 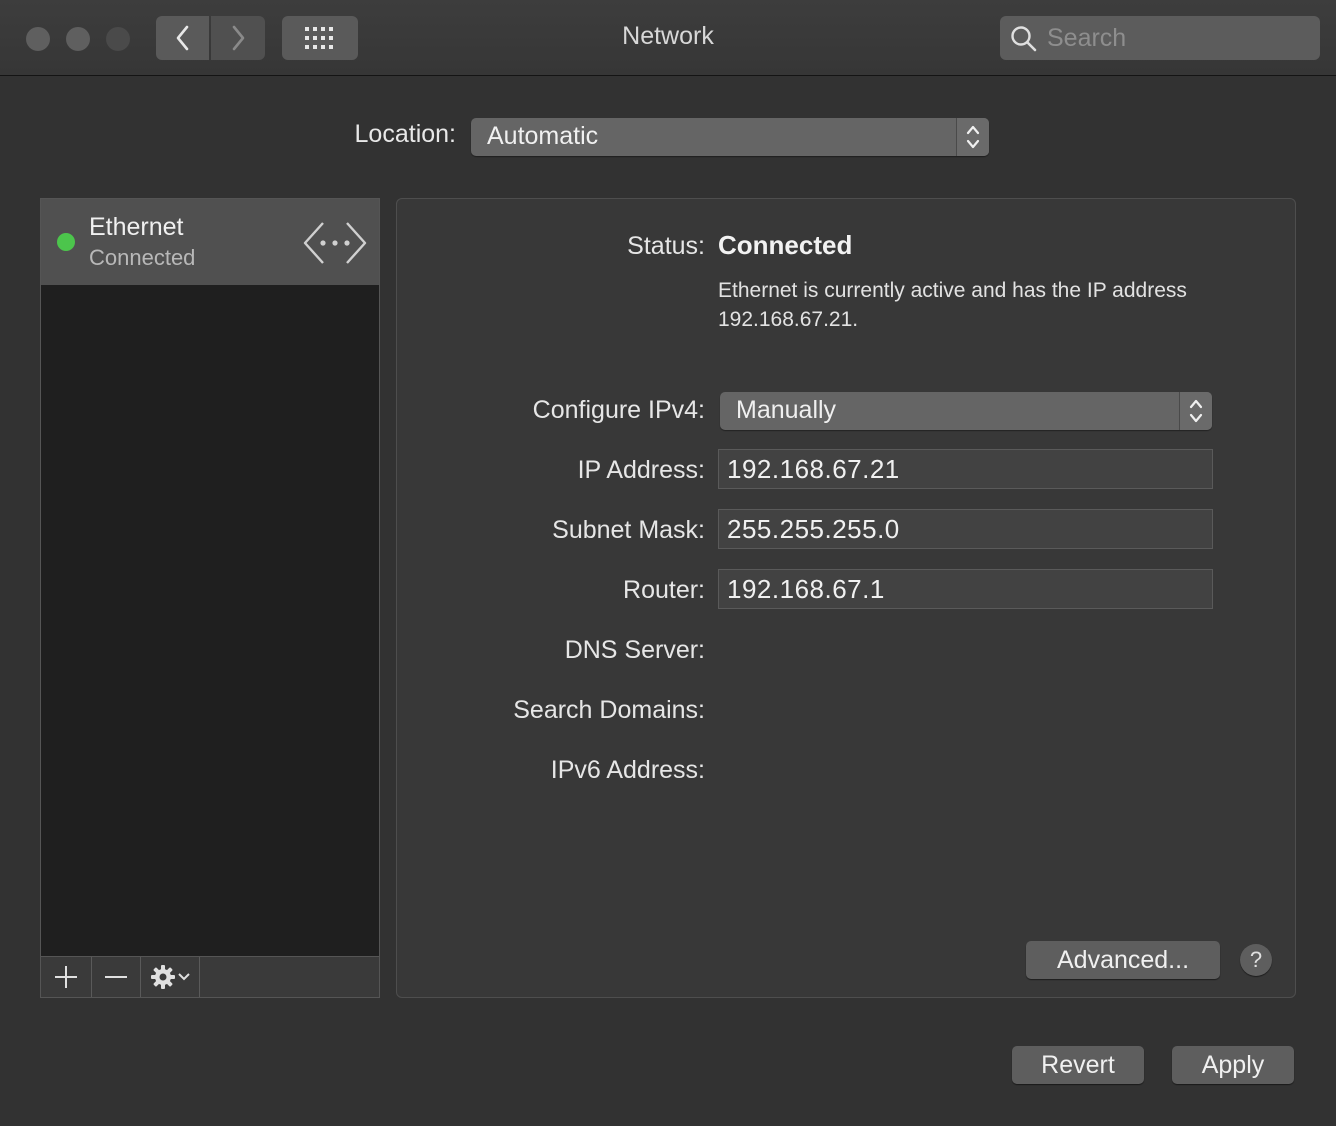 I want to click on service-item-ethernet: Ethernet Connected, so click(x=210, y=242).